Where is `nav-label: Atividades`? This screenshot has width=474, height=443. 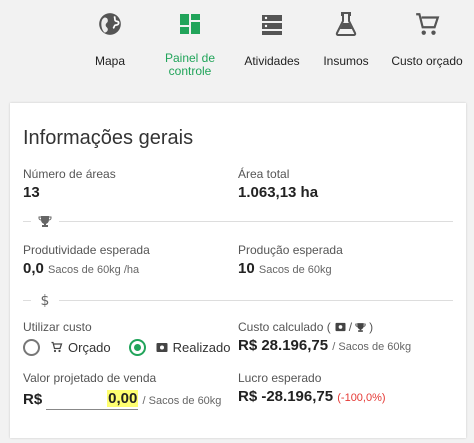
nav-label: Atividades is located at coordinates (272, 61).